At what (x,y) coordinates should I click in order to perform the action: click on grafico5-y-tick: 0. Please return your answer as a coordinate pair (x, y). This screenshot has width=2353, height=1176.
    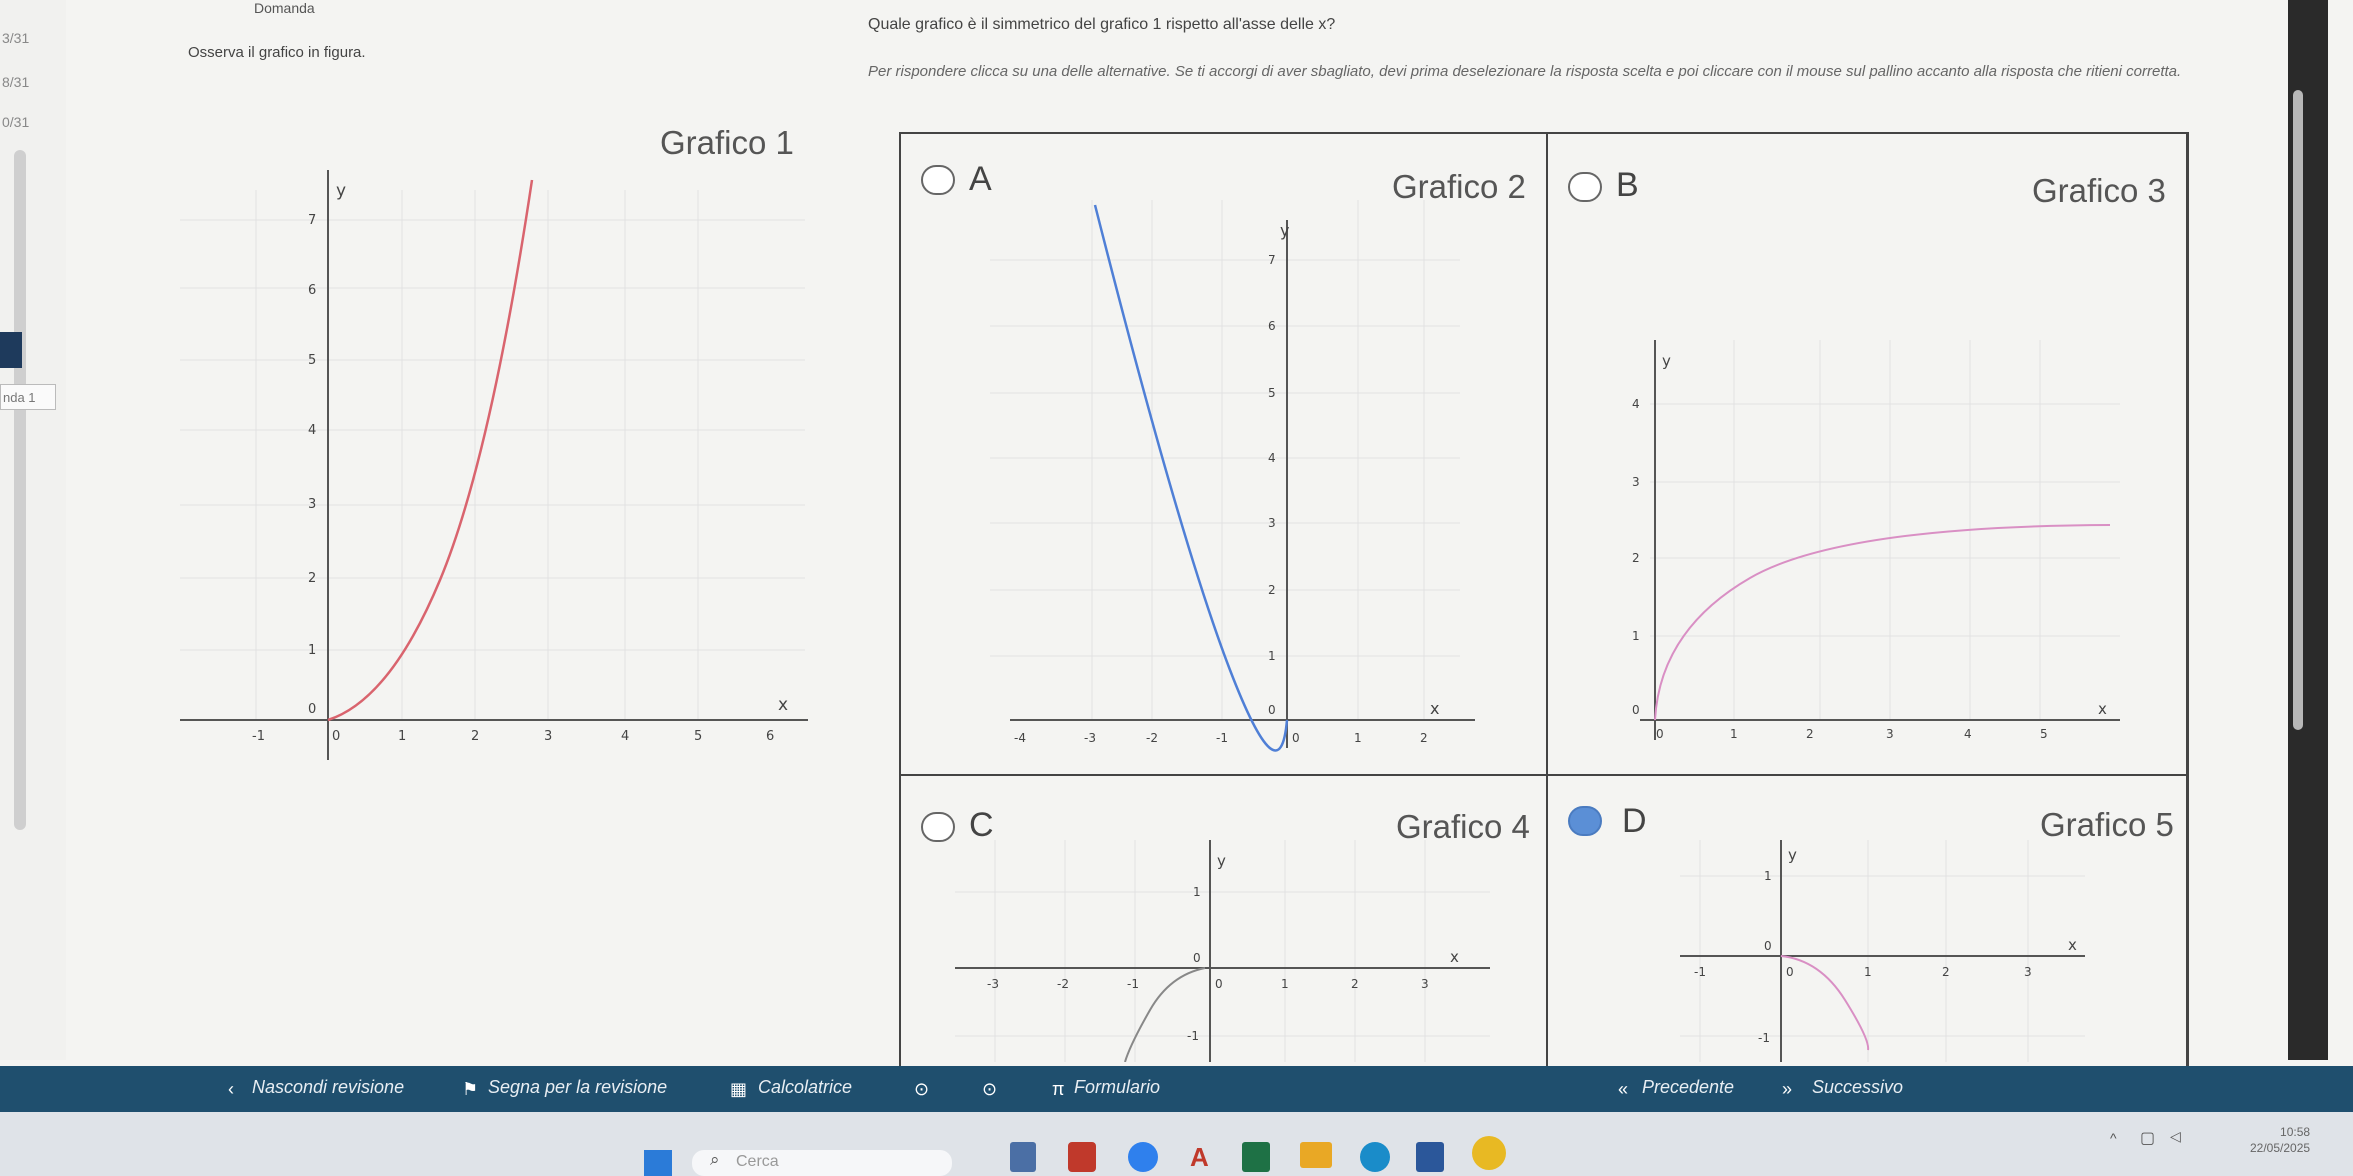
    Looking at the image, I should click on (1768, 946).